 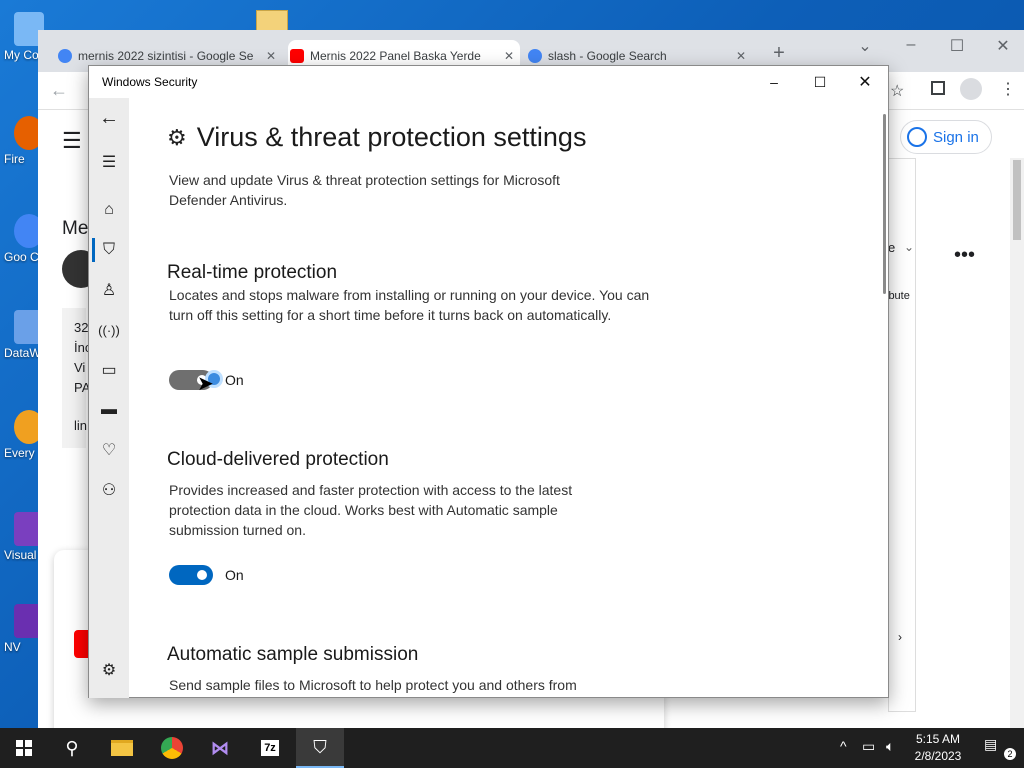 I want to click on content-scrollbar, so click(x=884, y=204).